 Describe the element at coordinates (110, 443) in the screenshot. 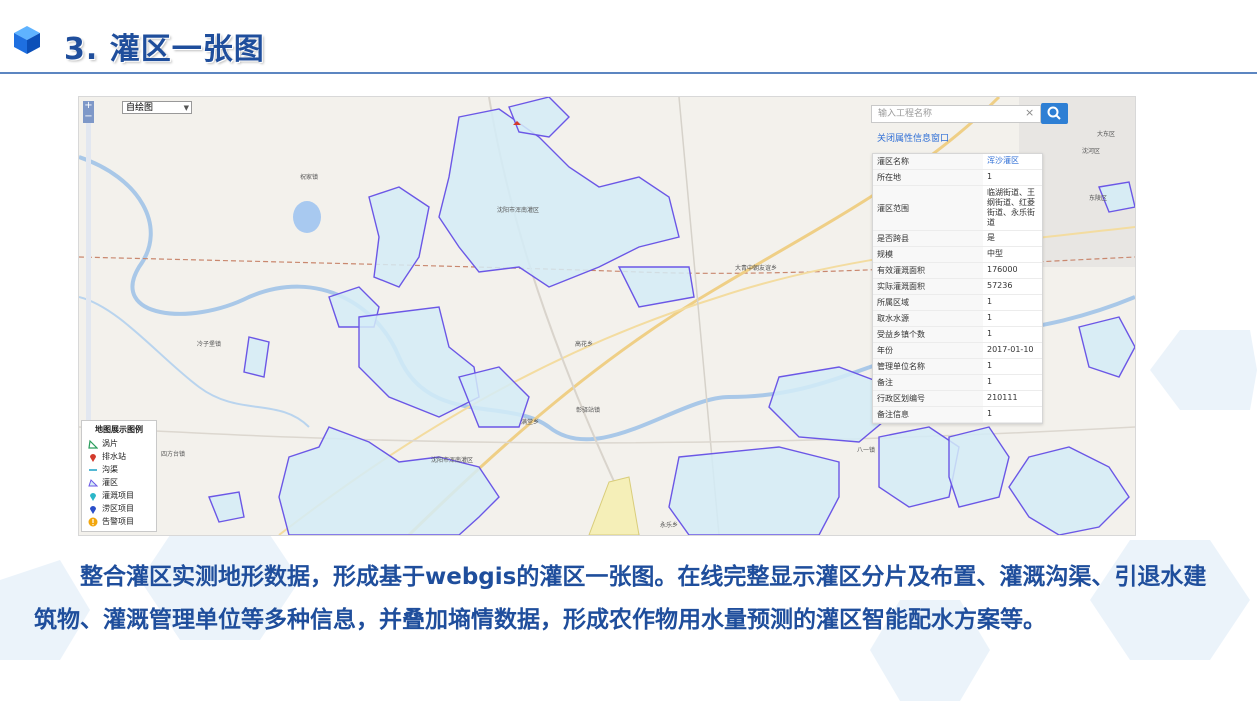

I see `legend-label: 涡片` at that location.